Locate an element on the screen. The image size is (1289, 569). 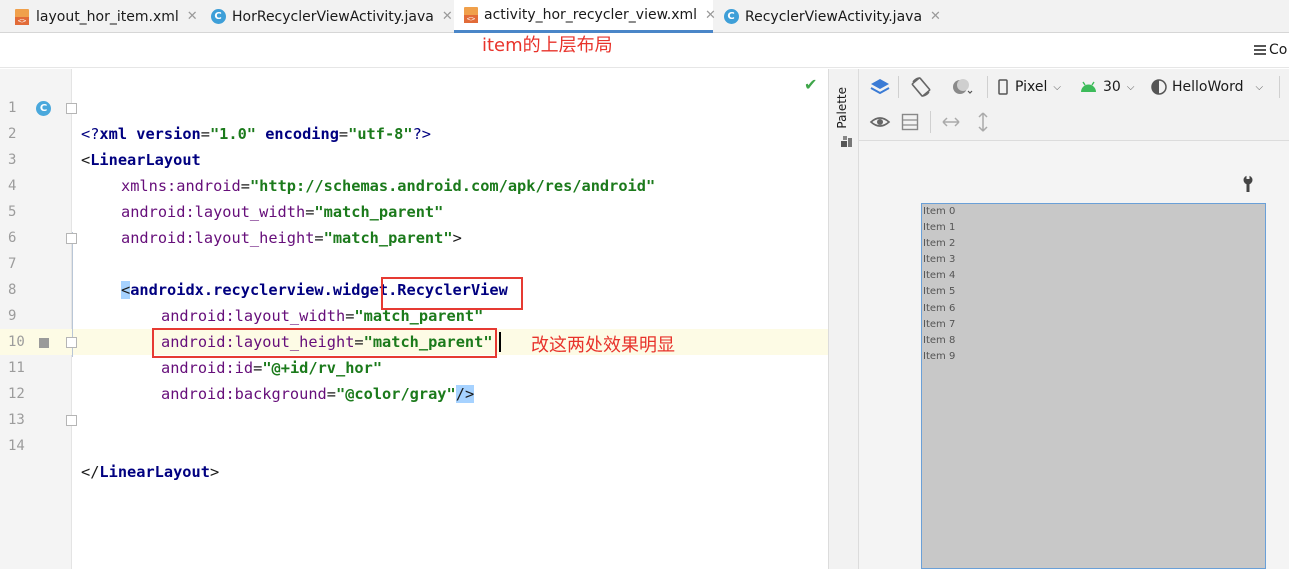
theme-label: HelloWord is located at coordinates (1208, 87).